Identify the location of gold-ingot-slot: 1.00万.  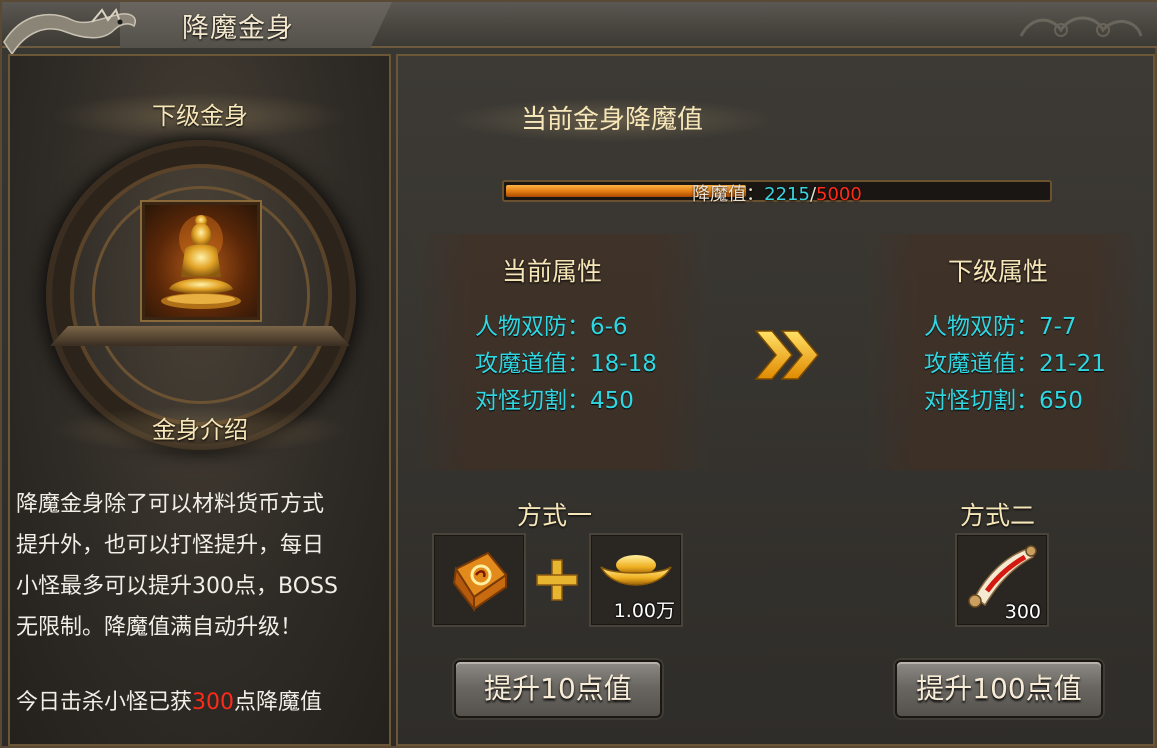
(636, 580).